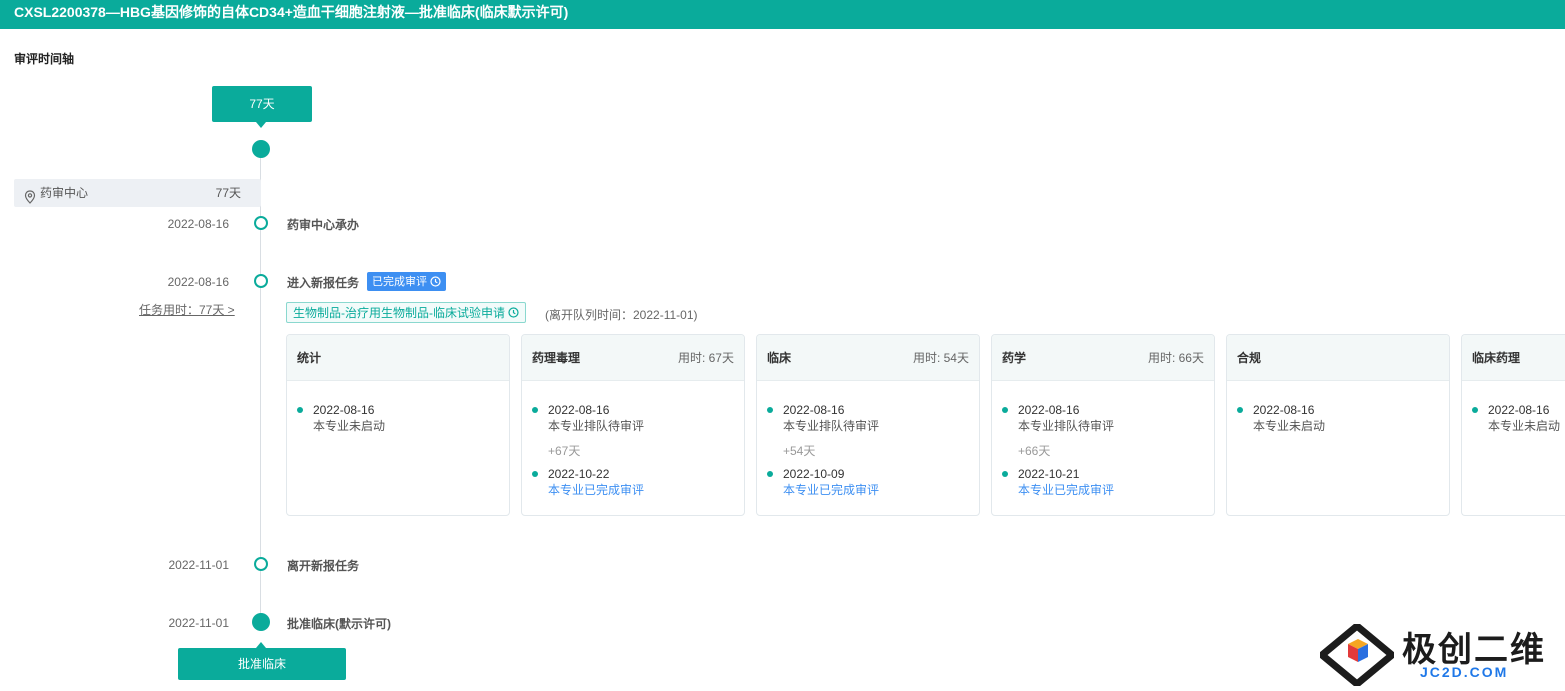  What do you see at coordinates (1357, 655) in the screenshot?
I see `watermark-logo-icon` at bounding box center [1357, 655].